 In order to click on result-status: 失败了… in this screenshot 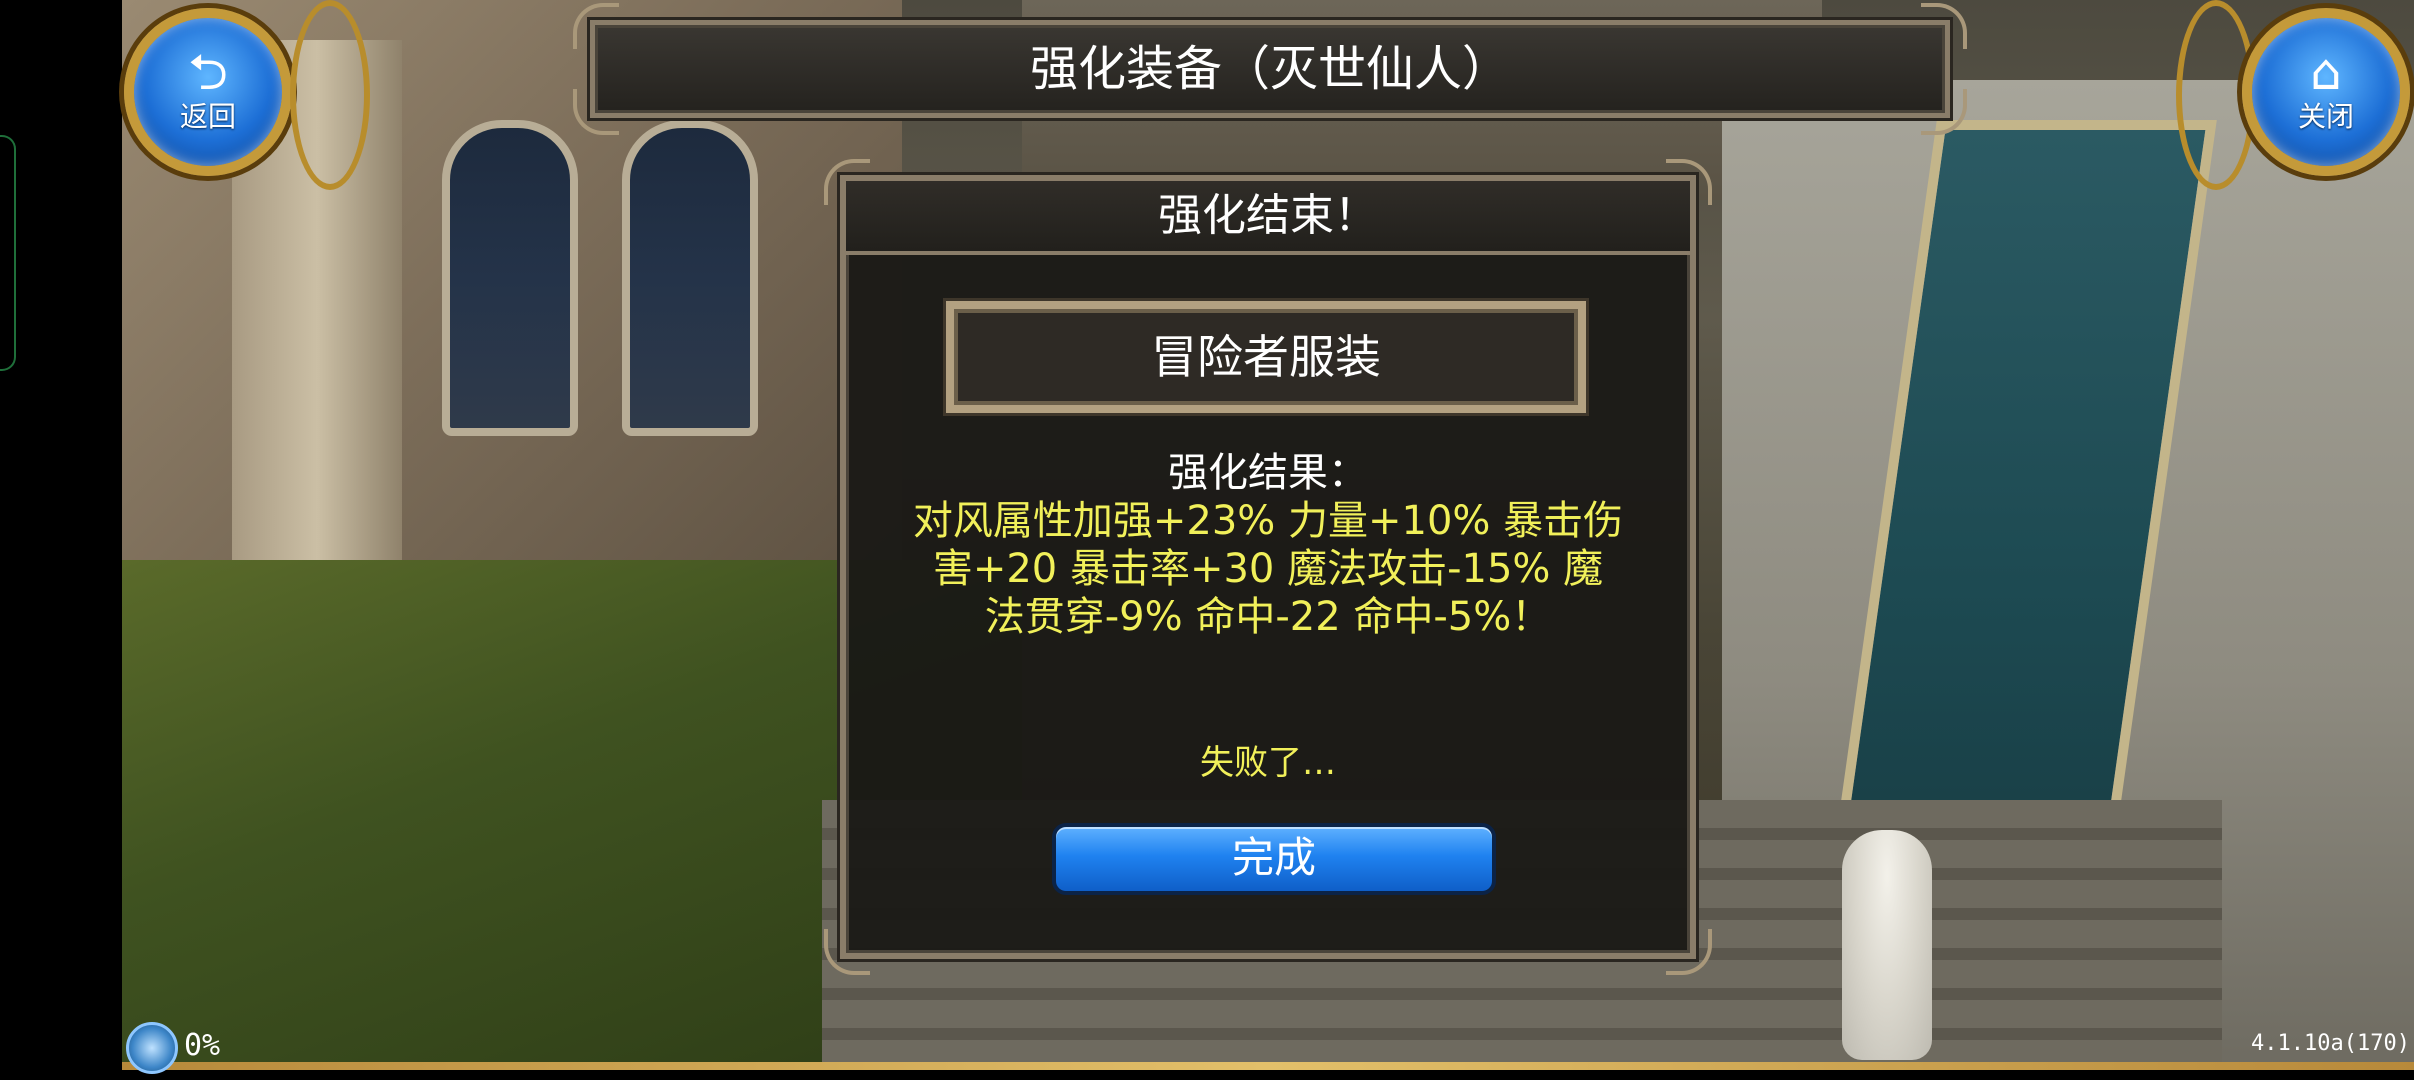, I will do `click(1268, 763)`.